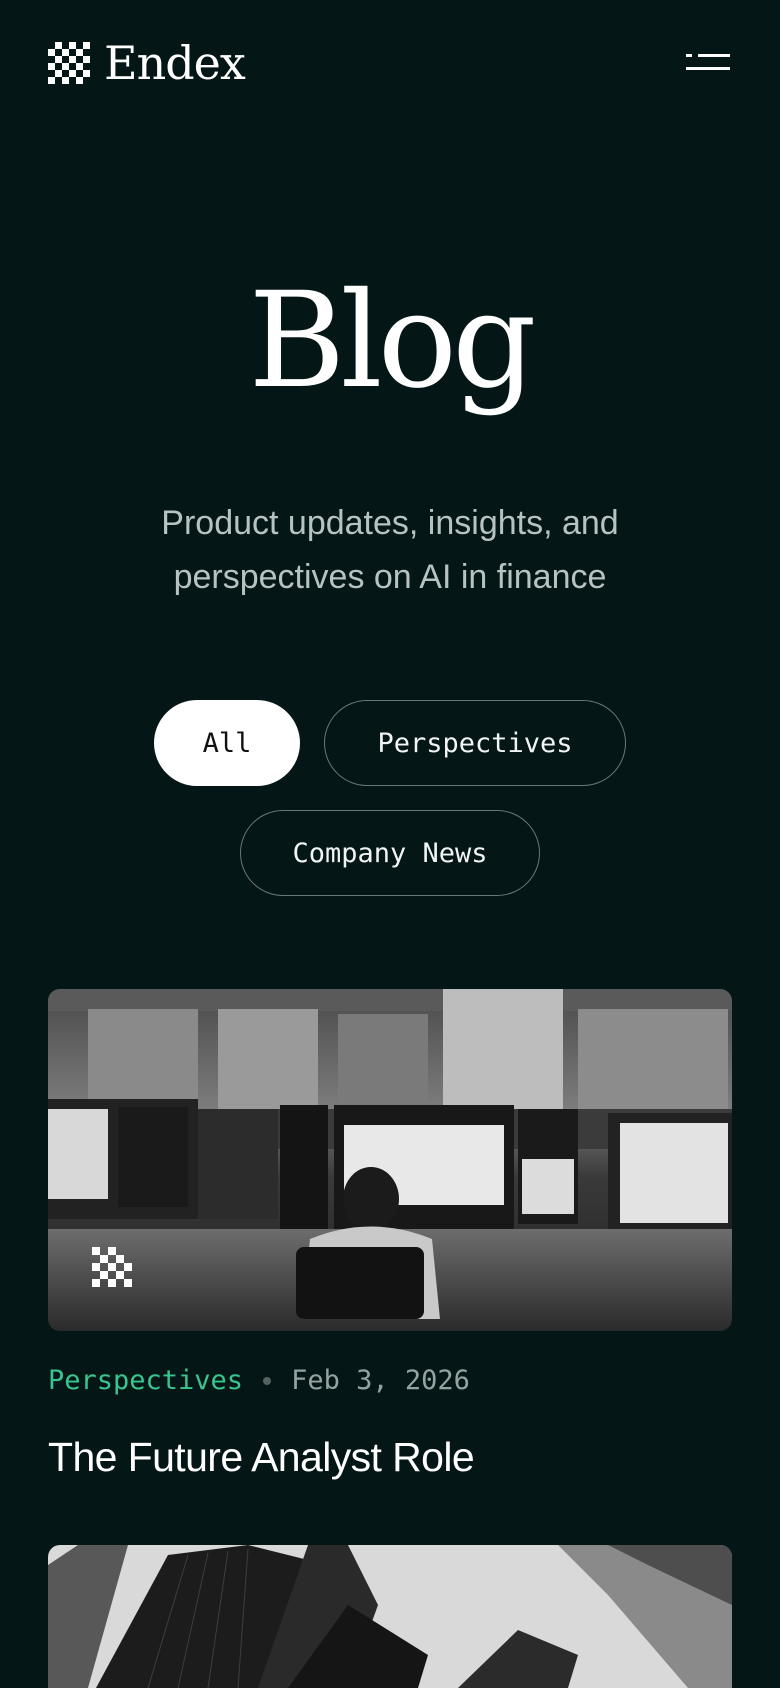 Image resolution: width=780 pixels, height=1688 pixels. I want to click on menu-button, so click(708, 62).